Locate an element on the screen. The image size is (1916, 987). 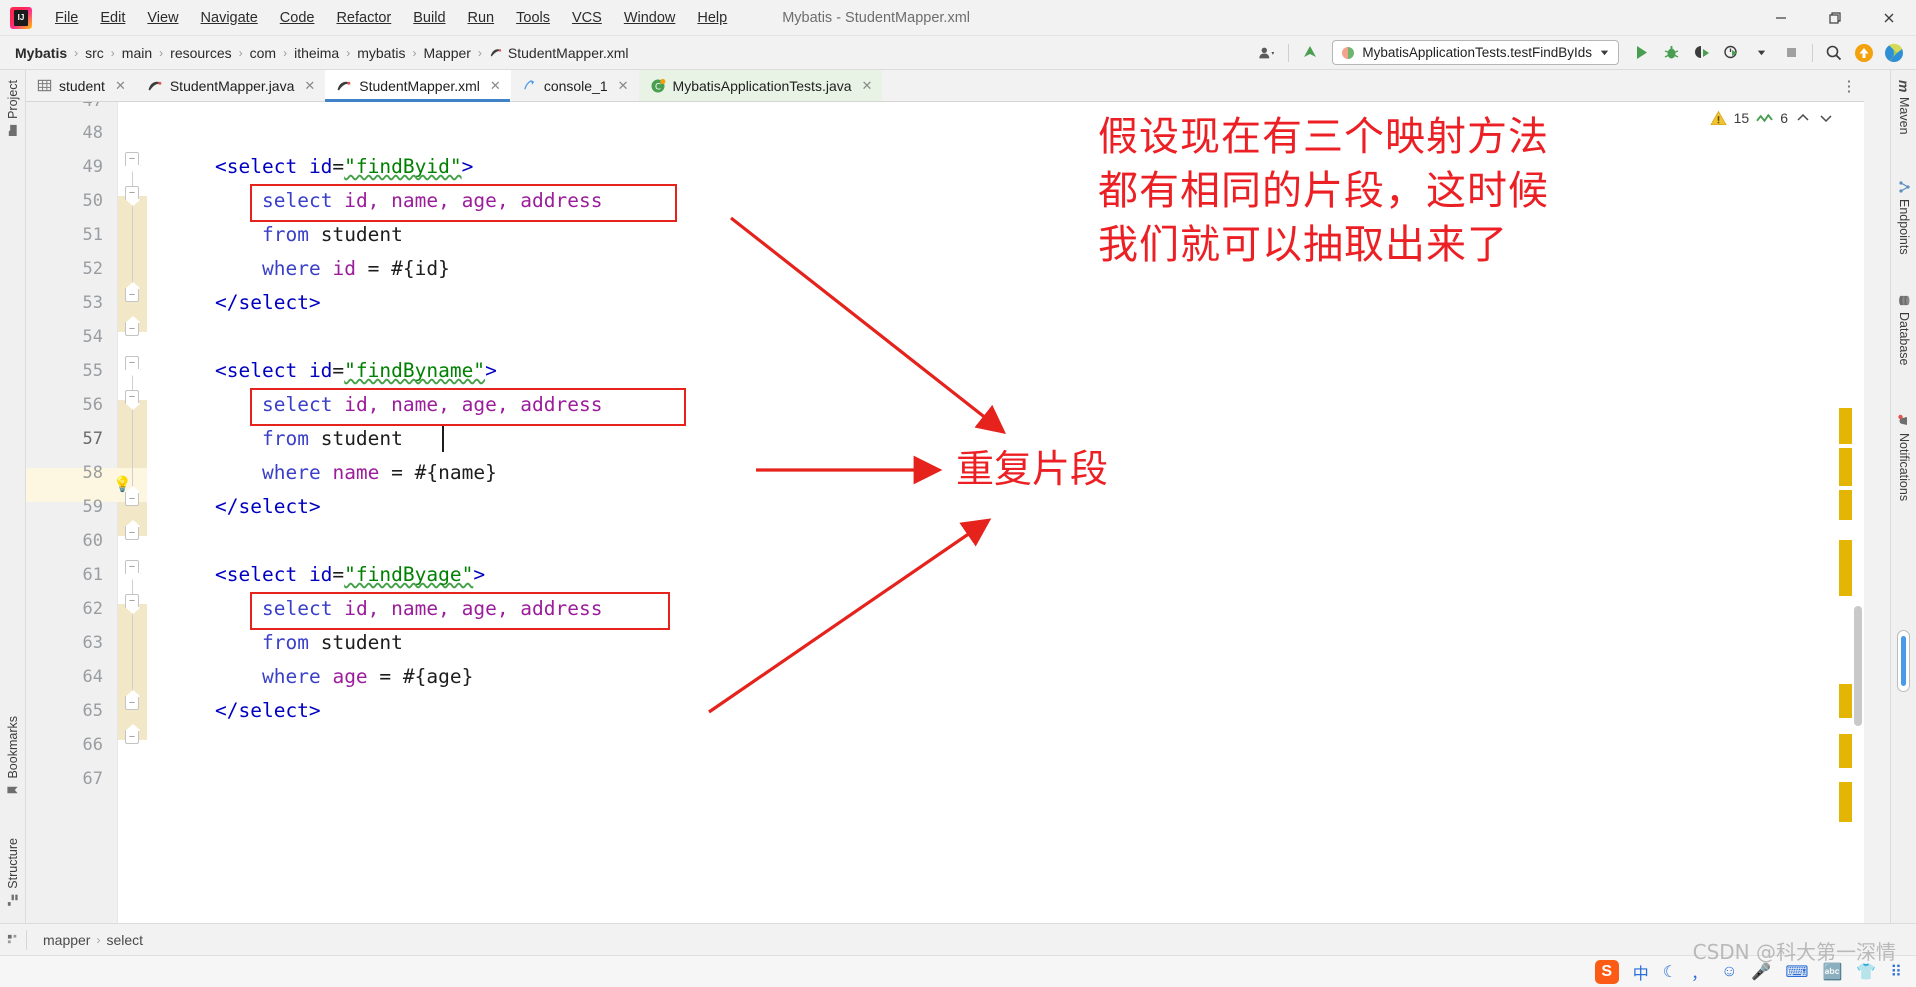
tab-student: student ✕ is located at coordinates (81, 85).